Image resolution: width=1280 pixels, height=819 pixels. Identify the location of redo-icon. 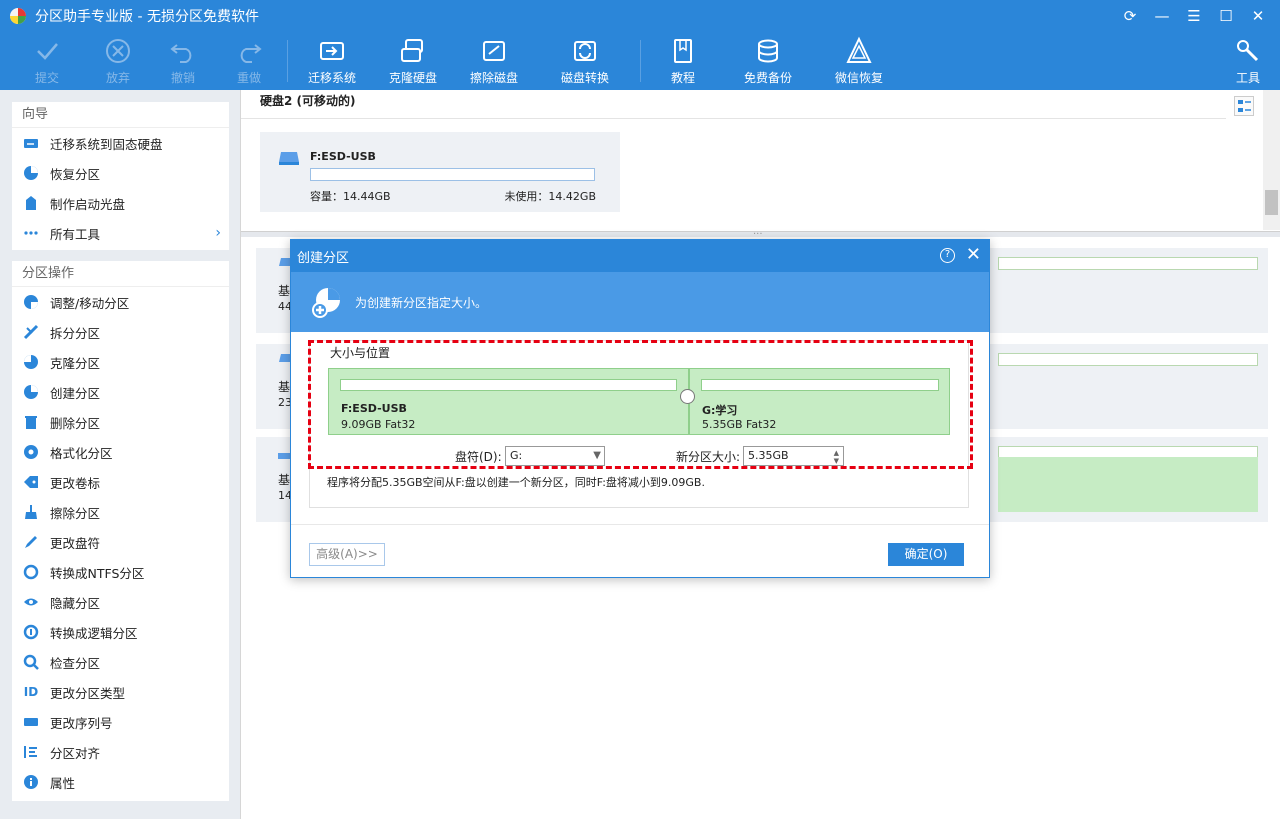
(251, 53).